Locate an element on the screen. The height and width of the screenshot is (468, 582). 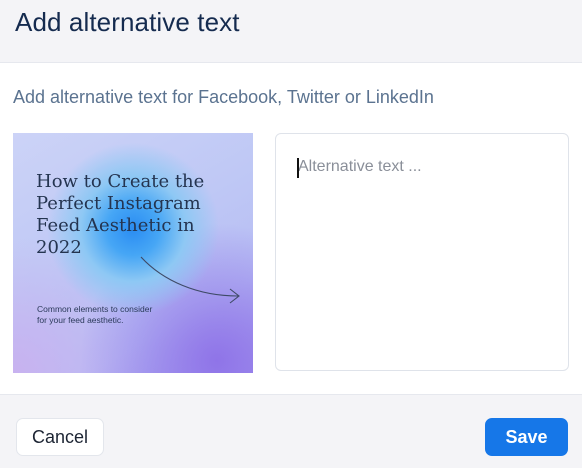
text-cursor is located at coordinates (298, 168).